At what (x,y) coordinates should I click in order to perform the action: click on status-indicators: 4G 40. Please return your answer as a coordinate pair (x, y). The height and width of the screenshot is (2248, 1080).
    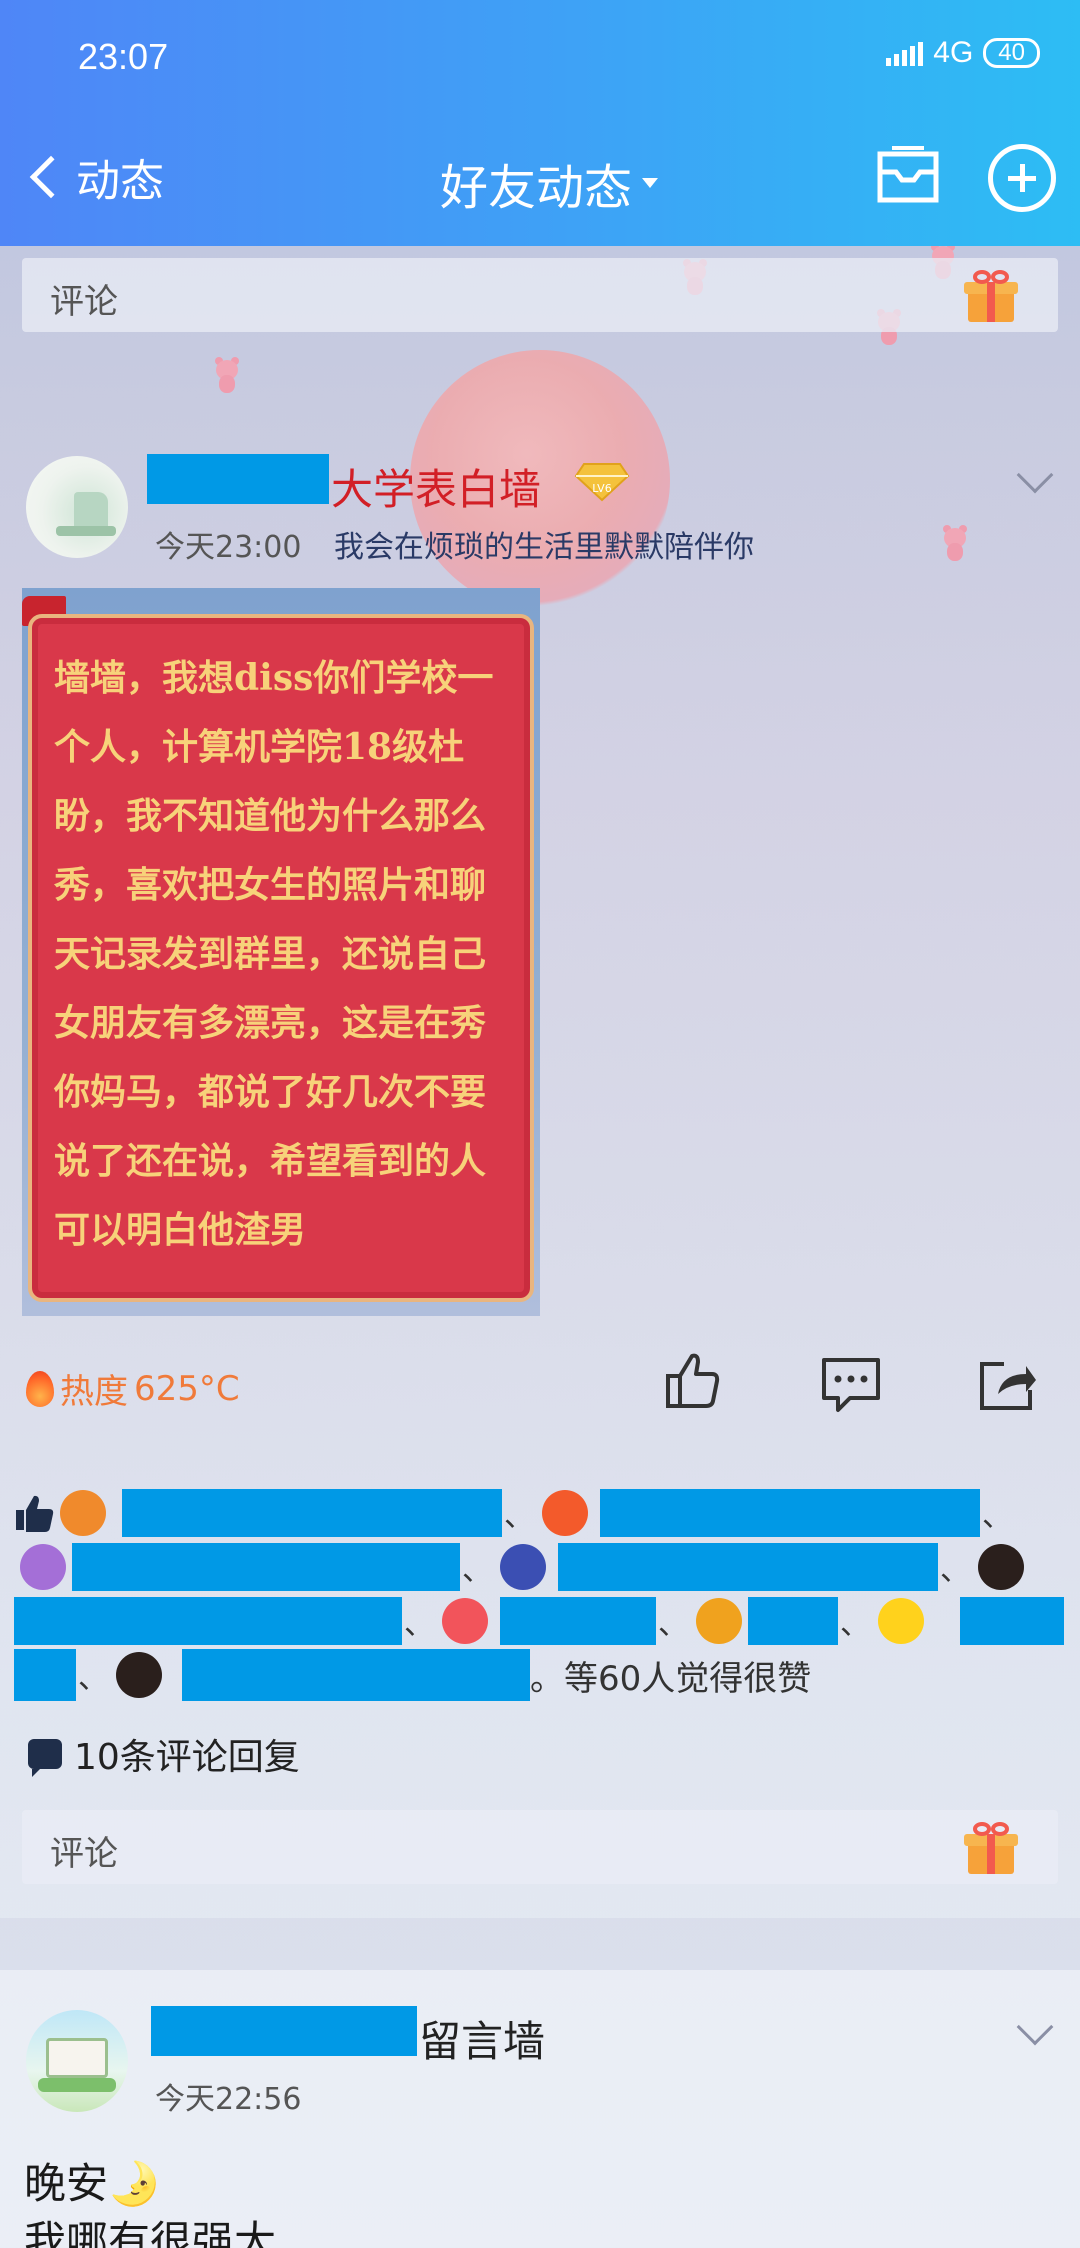
    Looking at the image, I should click on (963, 53).